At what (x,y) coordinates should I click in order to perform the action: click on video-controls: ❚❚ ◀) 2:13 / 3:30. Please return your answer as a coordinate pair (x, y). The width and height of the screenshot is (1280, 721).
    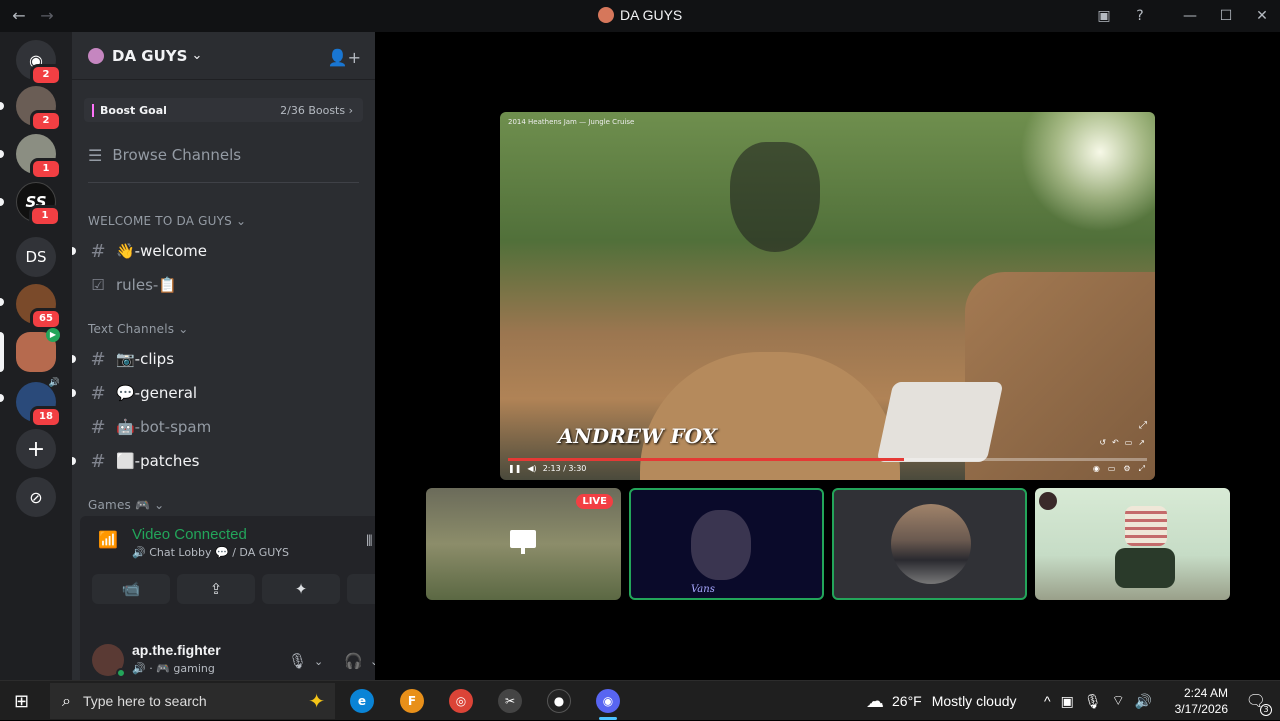
    Looking at the image, I should click on (547, 468).